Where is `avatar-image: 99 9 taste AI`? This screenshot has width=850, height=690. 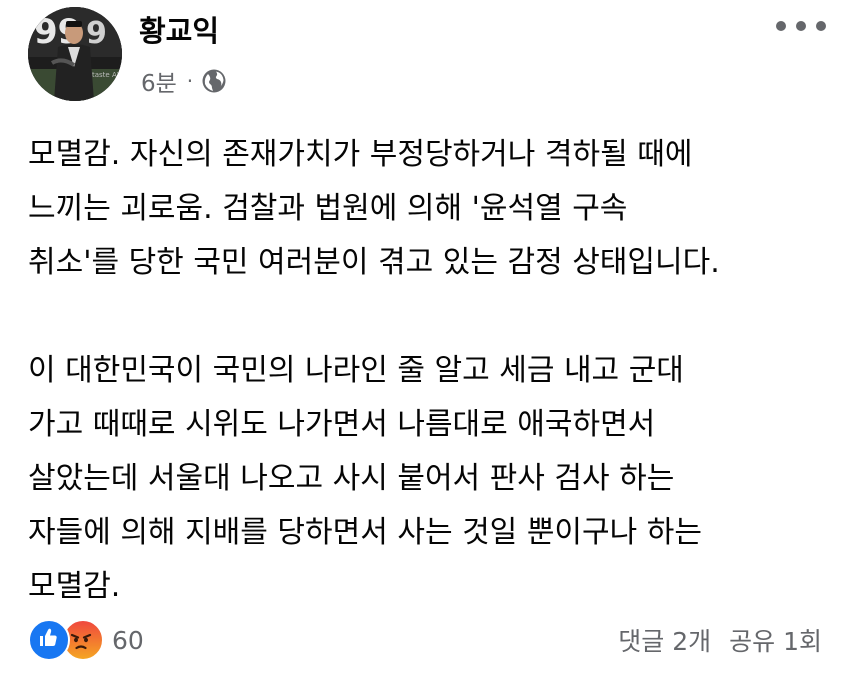
avatar-image: 99 9 taste AI is located at coordinates (75, 54).